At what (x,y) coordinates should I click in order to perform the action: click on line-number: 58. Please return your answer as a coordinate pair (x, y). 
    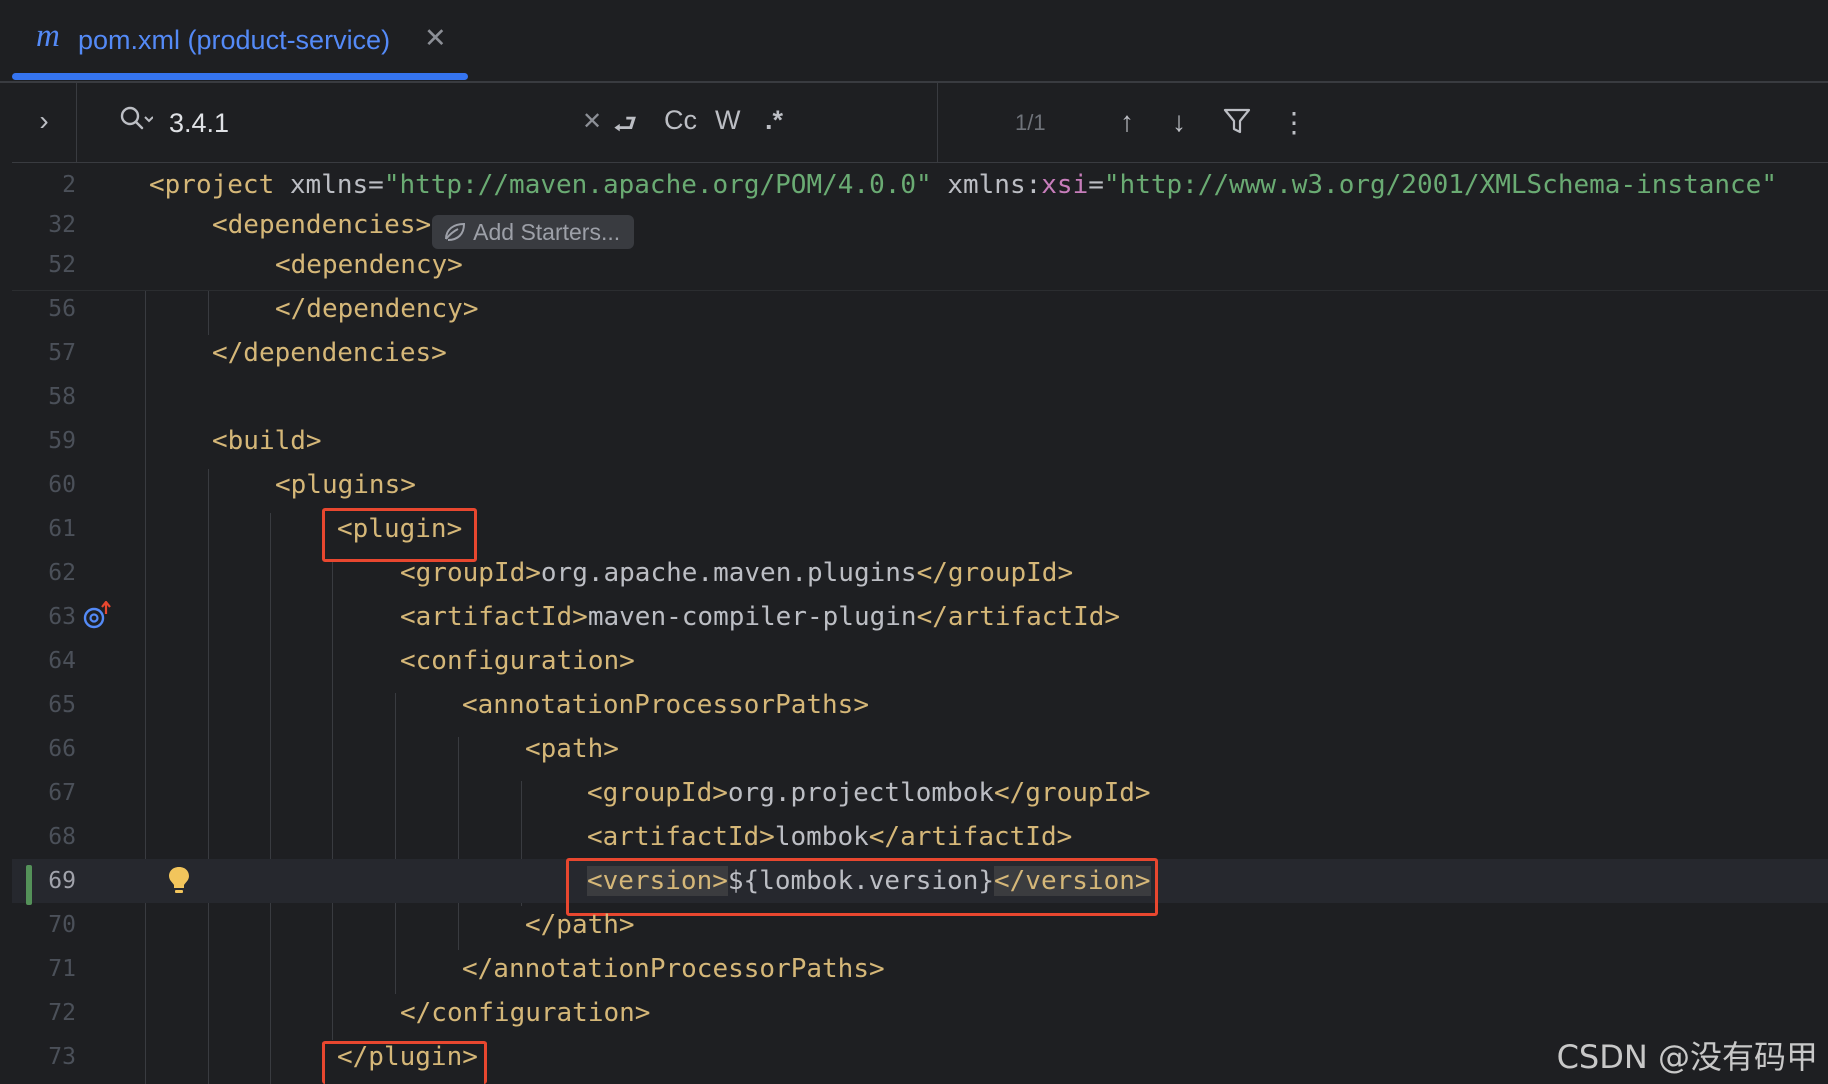
    Looking at the image, I should click on (62, 397).